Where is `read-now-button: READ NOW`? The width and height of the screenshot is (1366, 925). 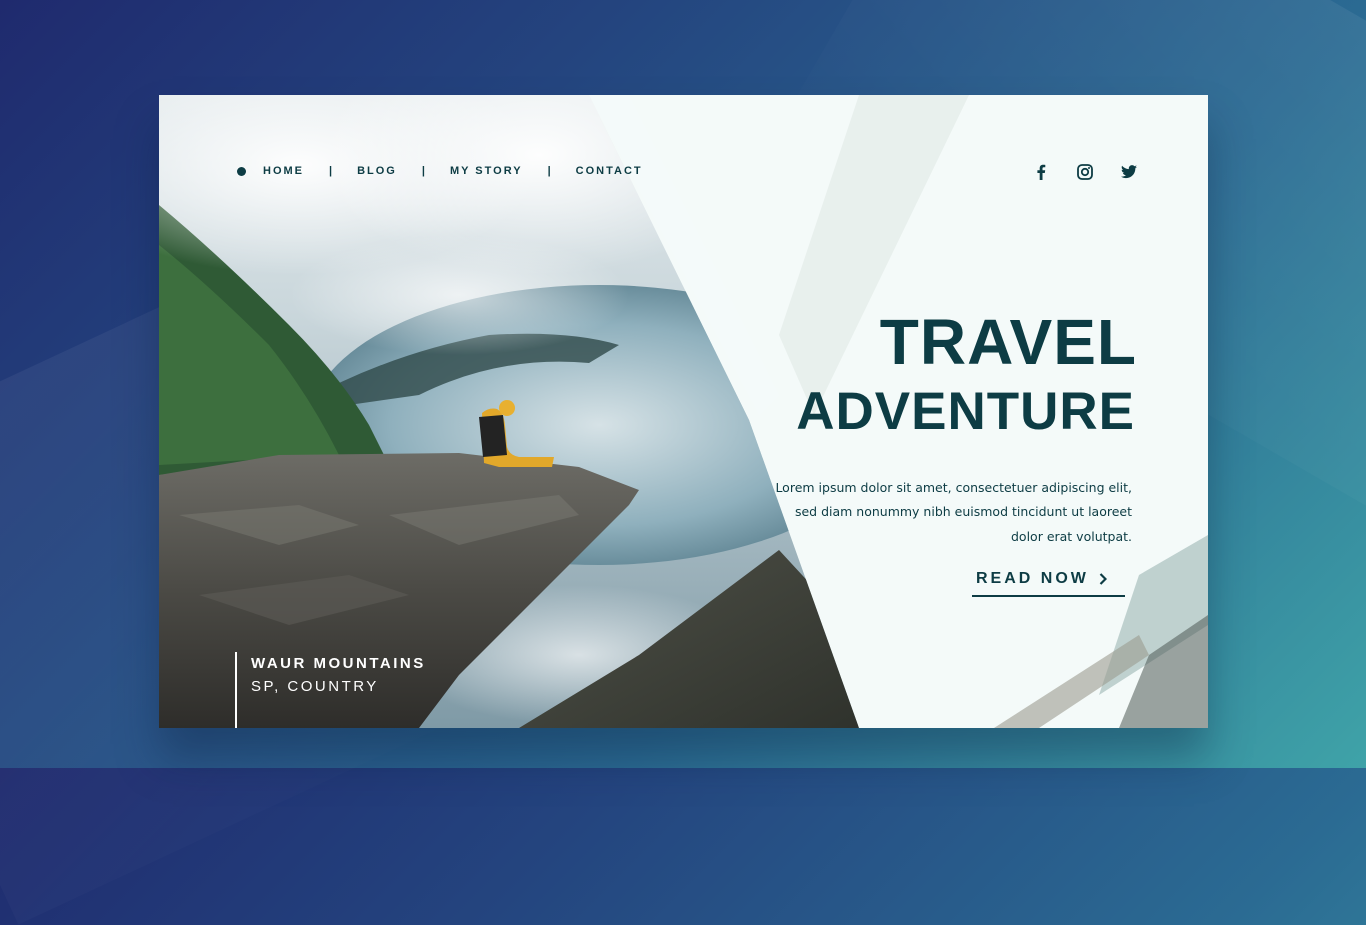
read-now-button: READ NOW is located at coordinates (1048, 583).